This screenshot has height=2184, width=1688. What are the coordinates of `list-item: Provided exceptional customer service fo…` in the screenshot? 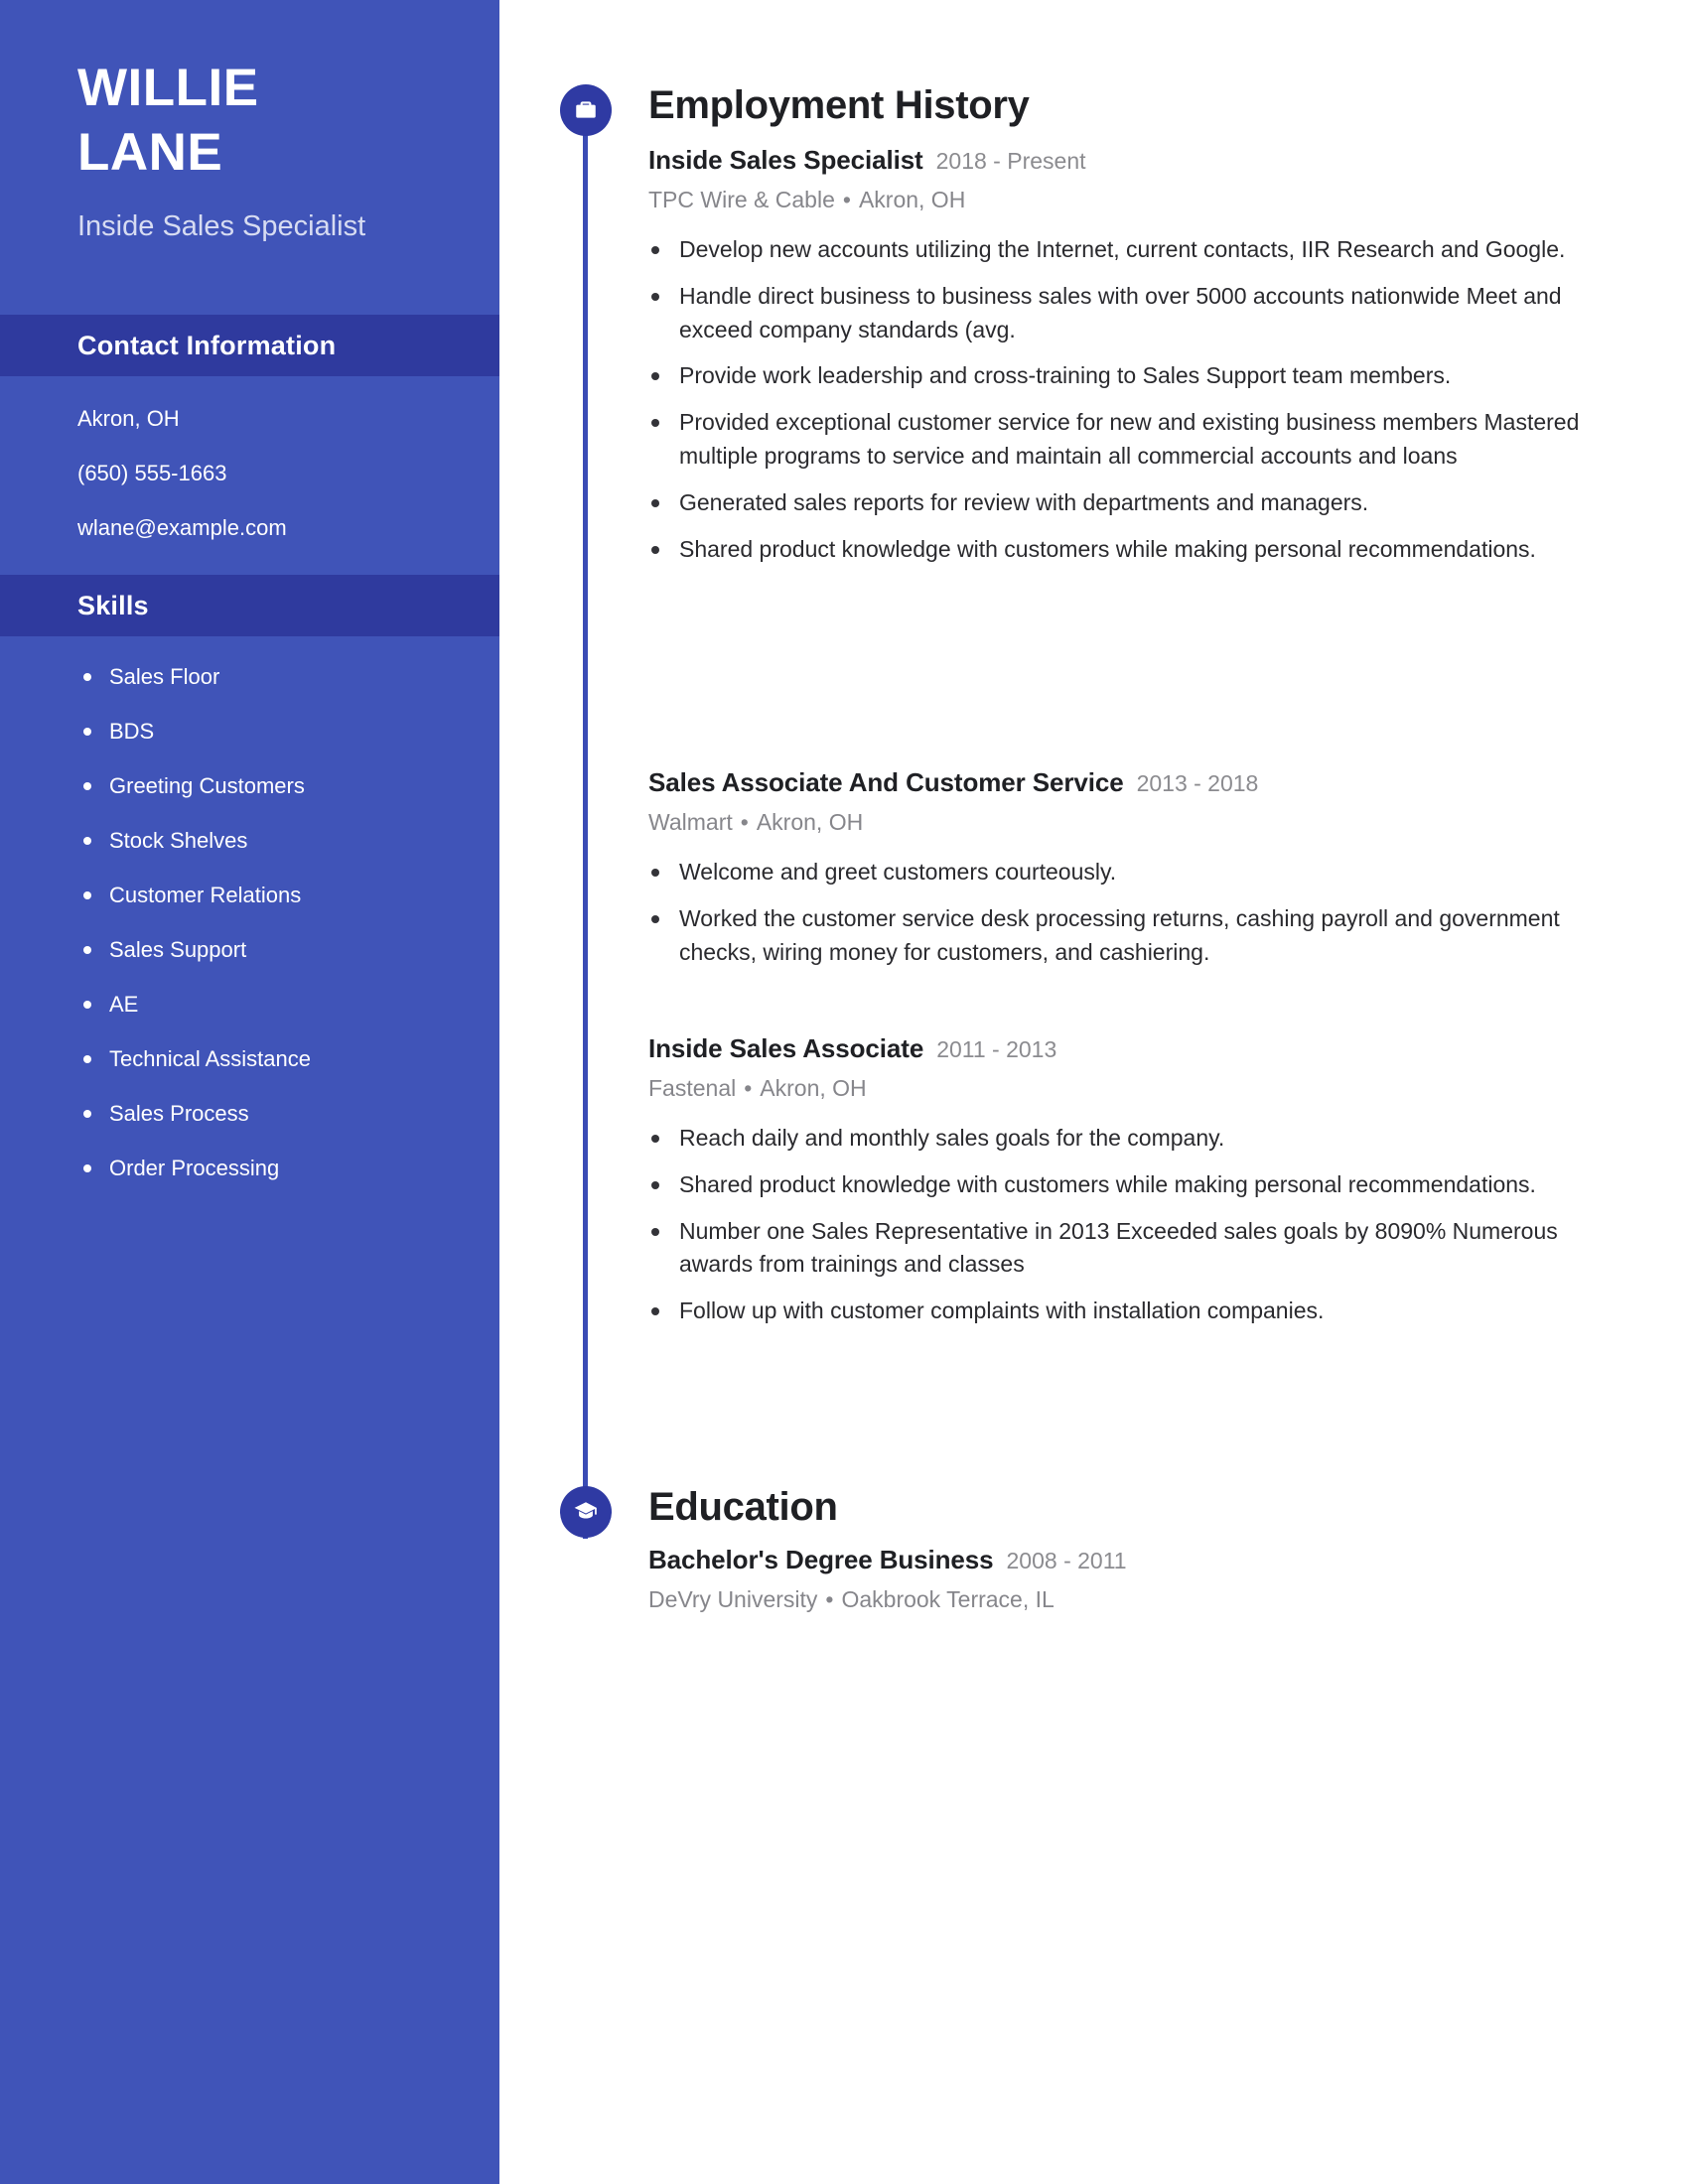 It's located at (1139, 440).